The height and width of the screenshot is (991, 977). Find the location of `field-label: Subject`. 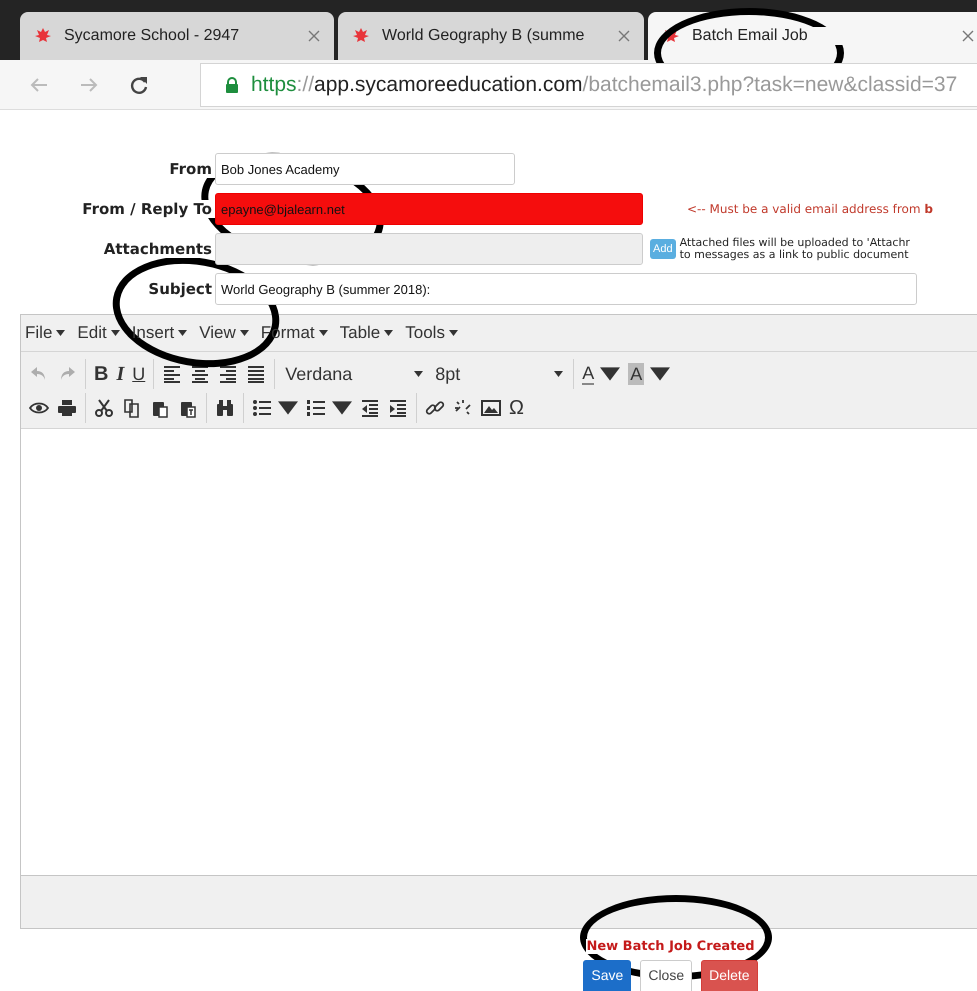

field-label: Subject is located at coordinates (181, 289).